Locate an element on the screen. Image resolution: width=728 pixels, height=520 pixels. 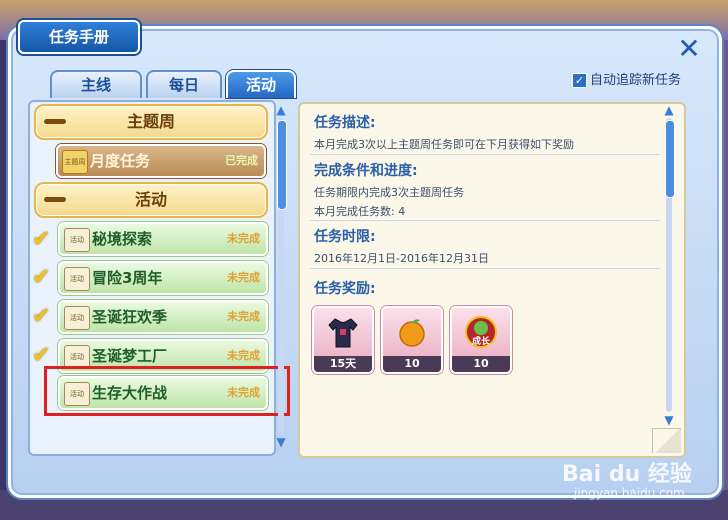
quest-name: 秘境探索 is located at coordinates (122, 239).